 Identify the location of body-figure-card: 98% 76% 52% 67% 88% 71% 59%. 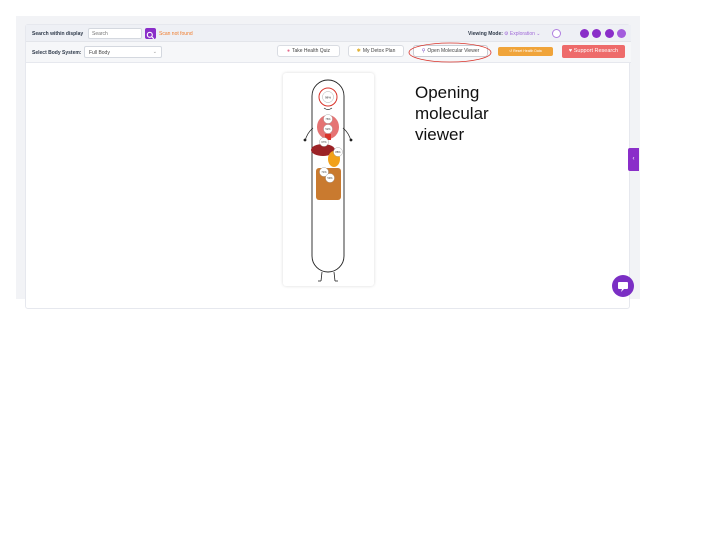
(328, 179).